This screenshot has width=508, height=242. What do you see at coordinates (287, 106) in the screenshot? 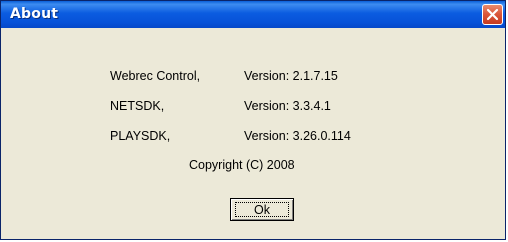
I see `component-version-netsdk: Version: 3.3.4.1` at bounding box center [287, 106].